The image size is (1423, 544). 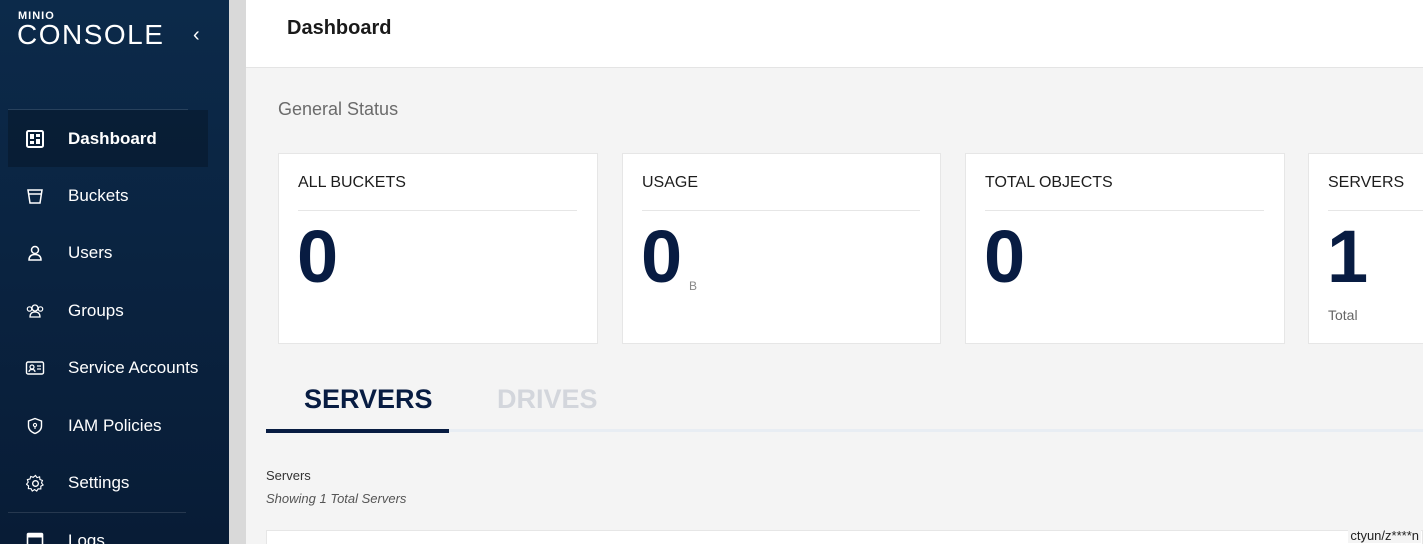 What do you see at coordinates (844, 406) in the screenshot?
I see `tabs: SERVERS DRIVES` at bounding box center [844, 406].